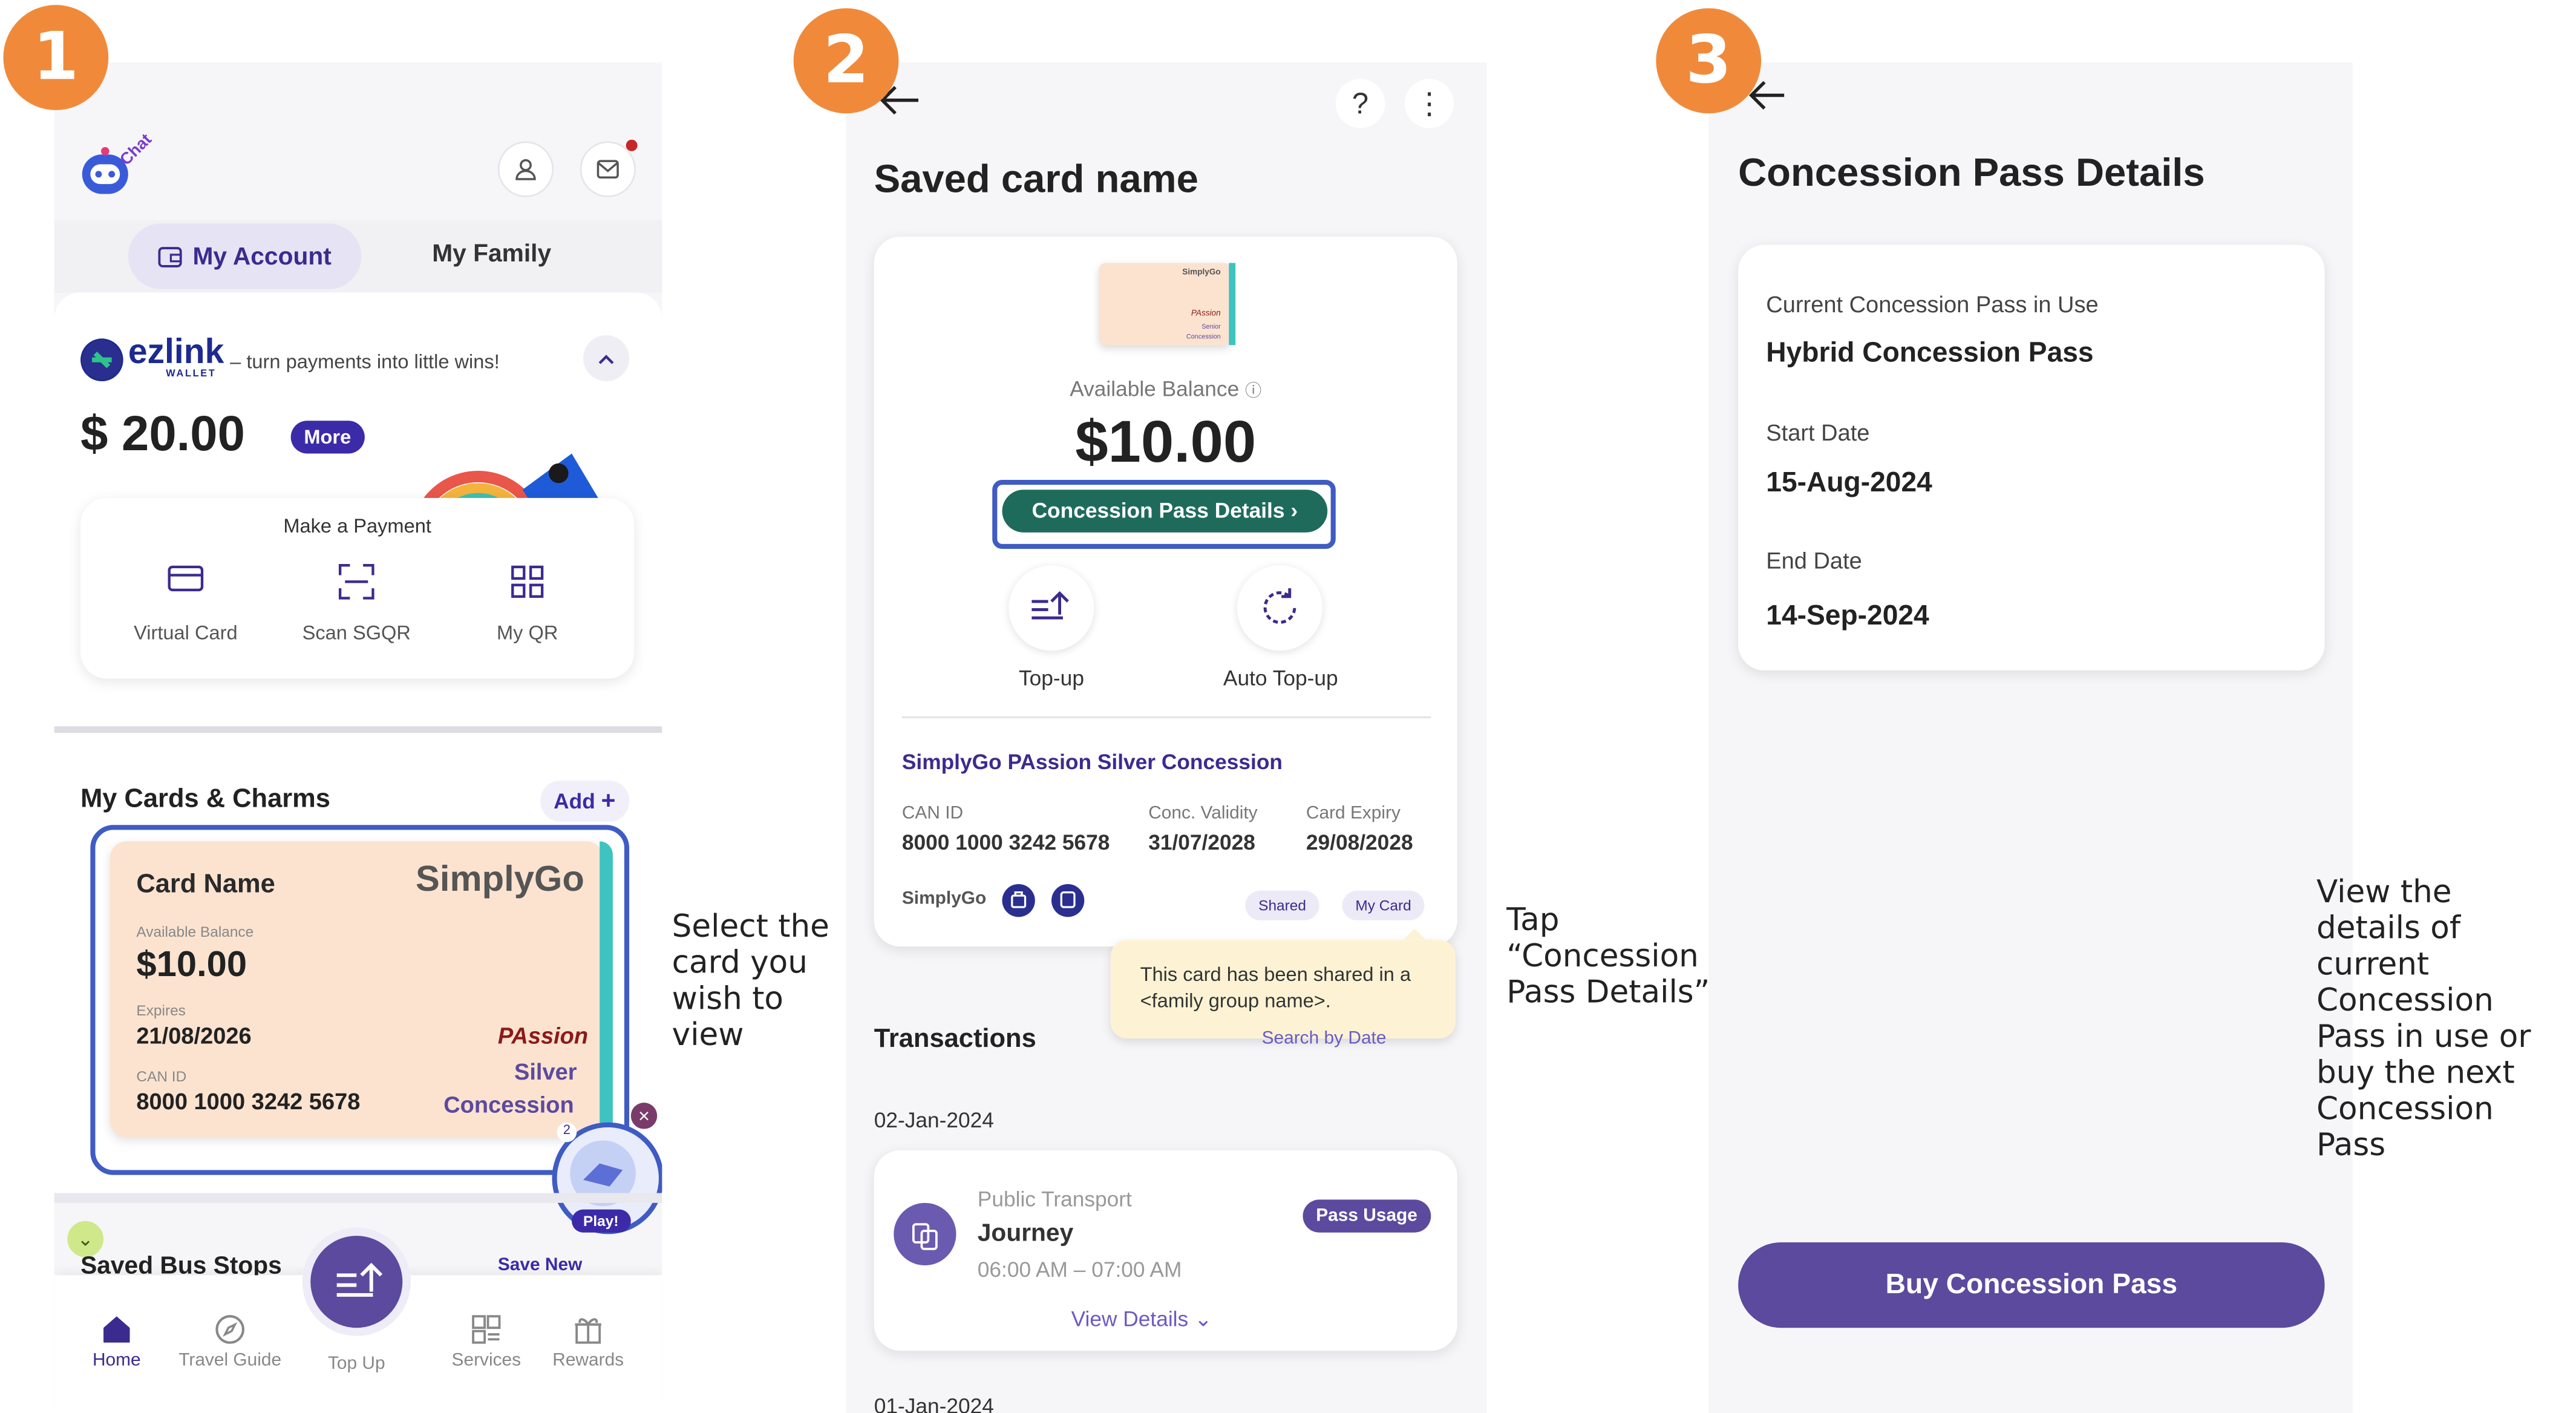  Describe the element at coordinates (230, 1361) in the screenshot. I see `nav-travel-guide-label: Travel Guide` at that location.